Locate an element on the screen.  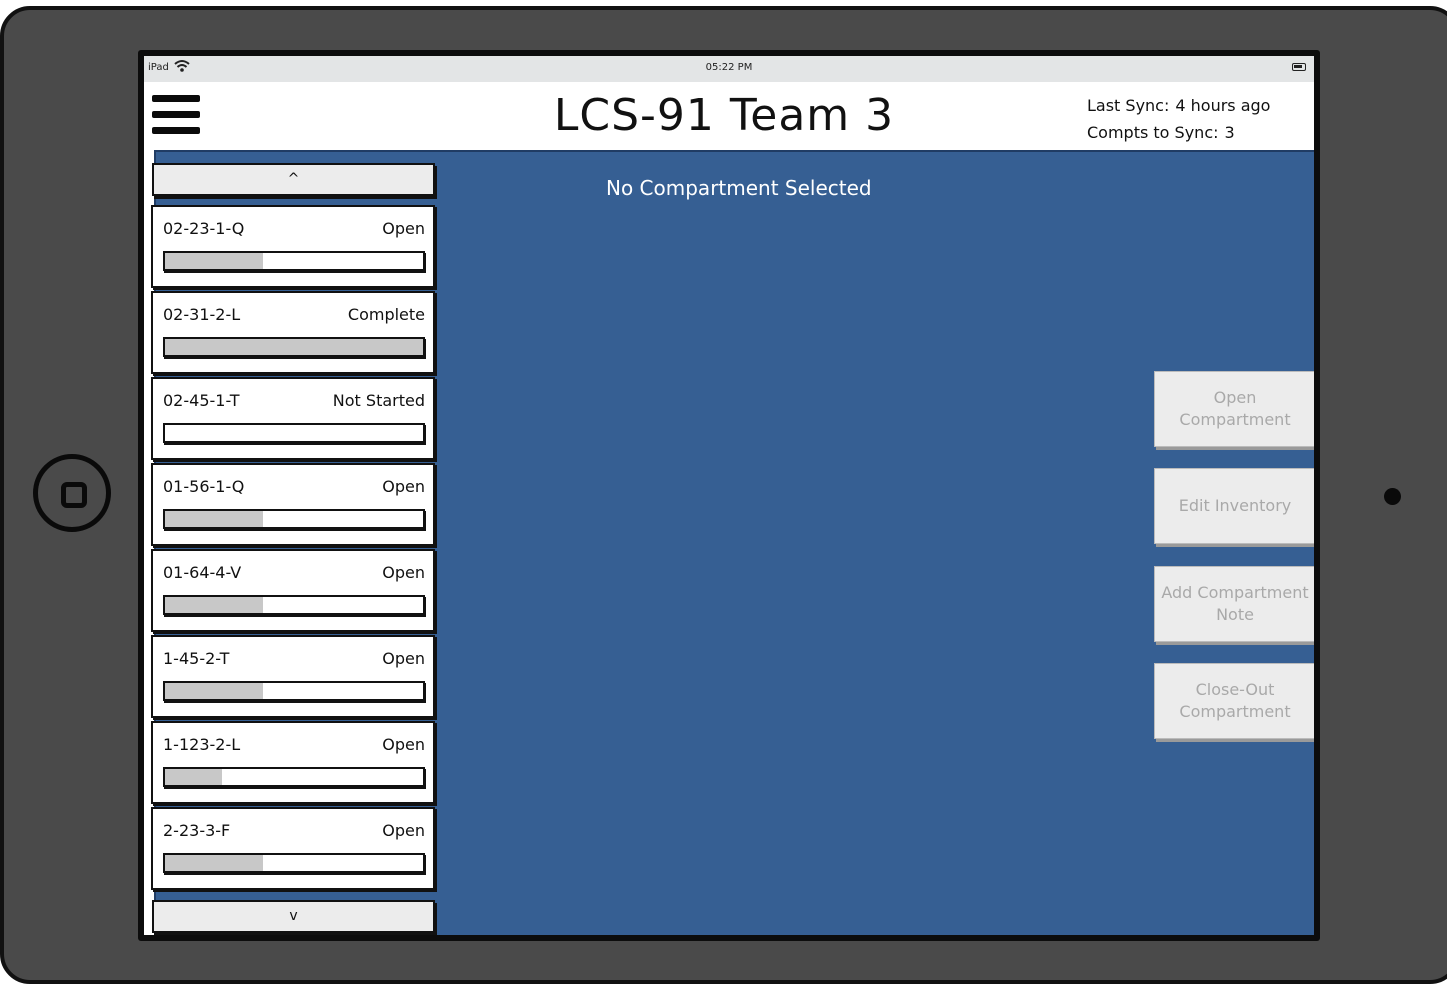
edit-inventory-button: Edit Inventory is located at coordinates (1234, 506).